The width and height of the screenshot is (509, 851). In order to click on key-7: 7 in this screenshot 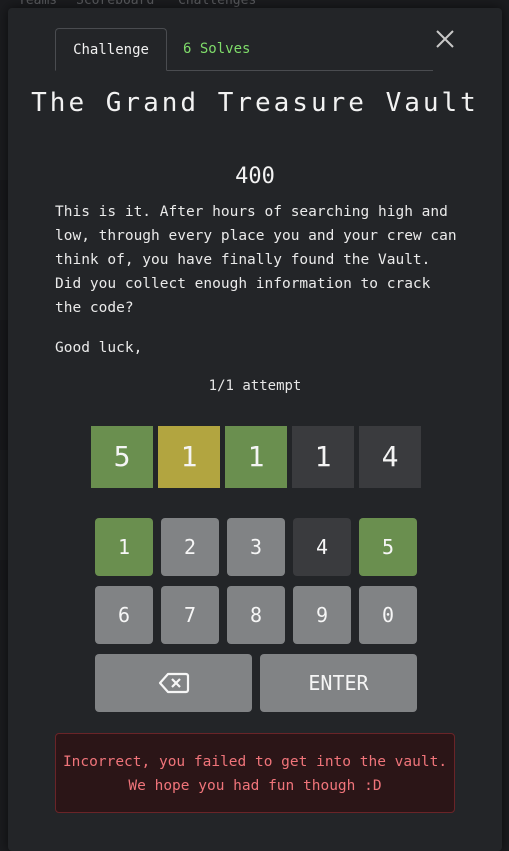, I will do `click(190, 615)`.